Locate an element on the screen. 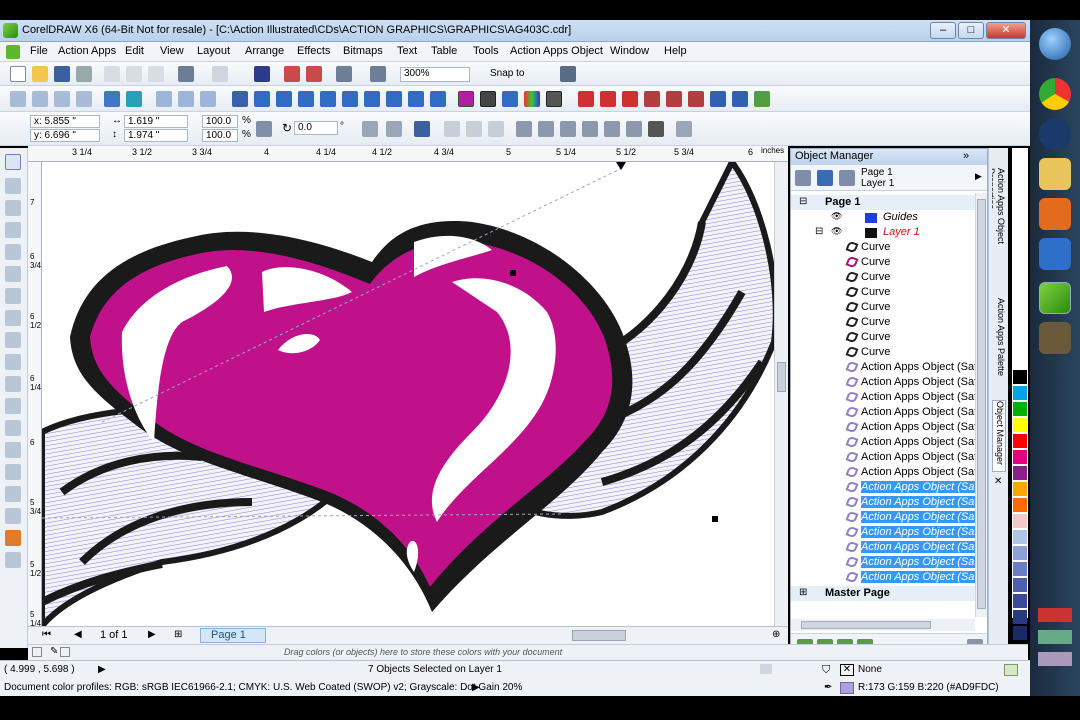  redo-icon is located at coordinates (220, 74).